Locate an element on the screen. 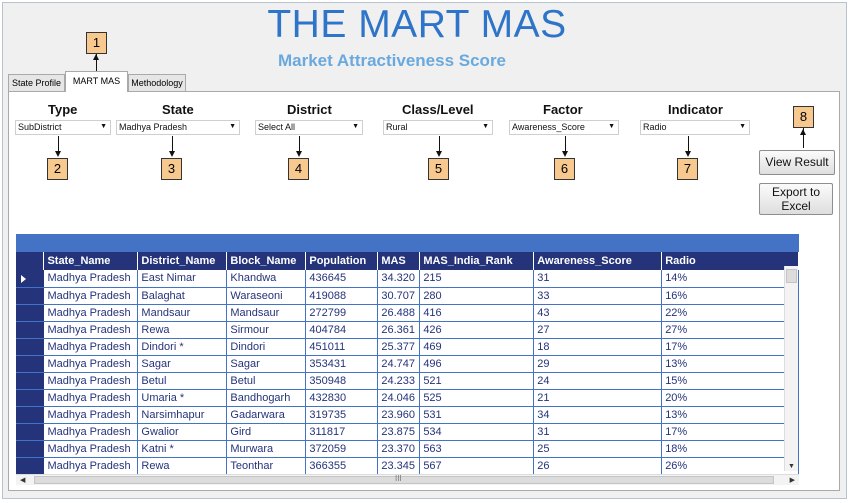 The height and width of the screenshot is (503, 850). district-dropdown: Select All ▼ is located at coordinates (309, 127).